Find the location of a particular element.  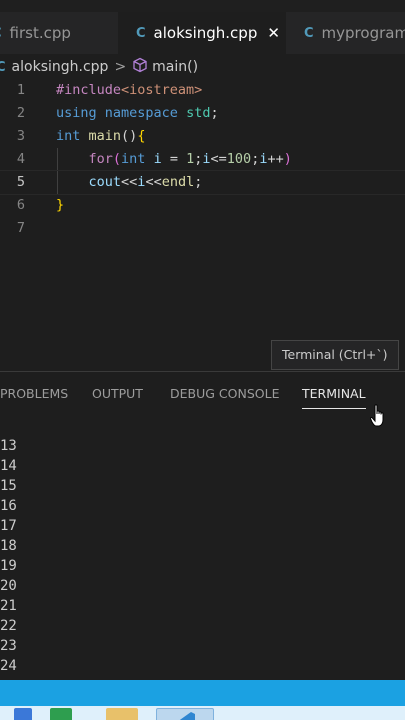

line-number: 3 is located at coordinates (20, 136).